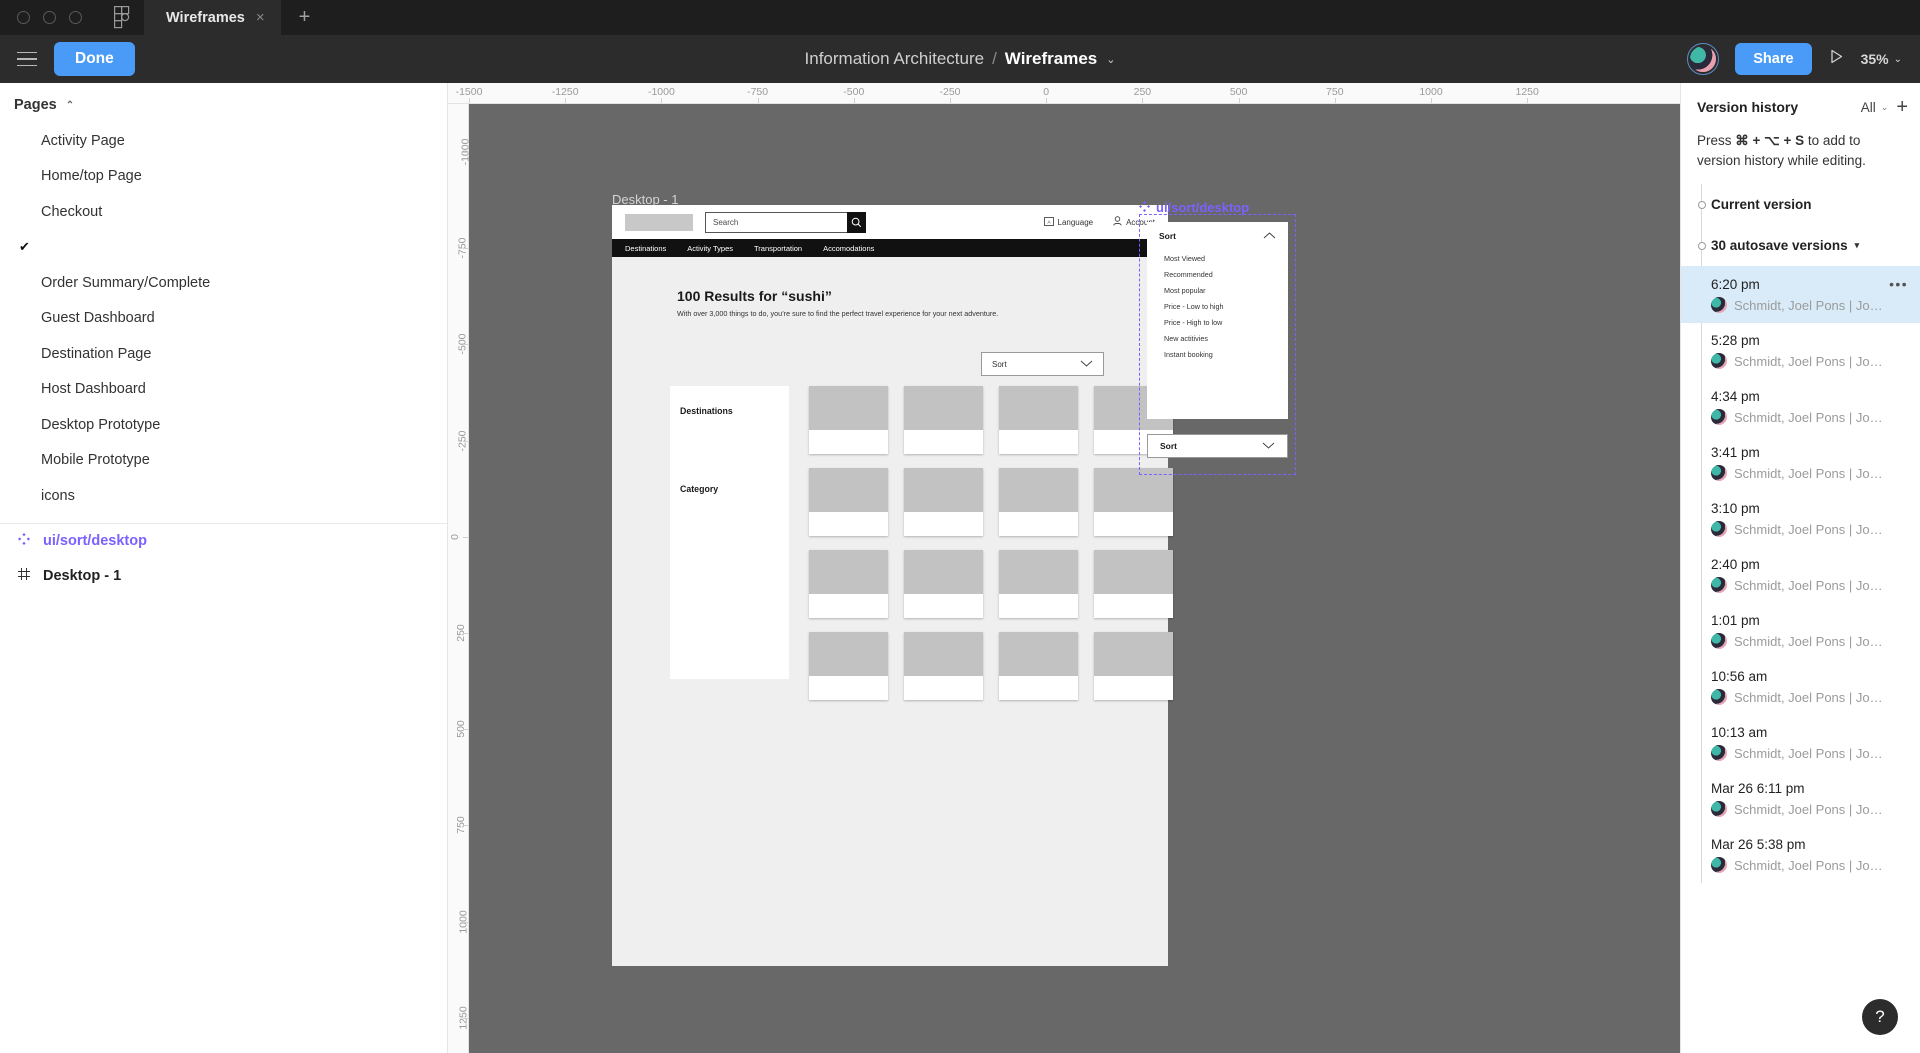  I want to click on triangle-down-icon: ▾, so click(1857, 245).